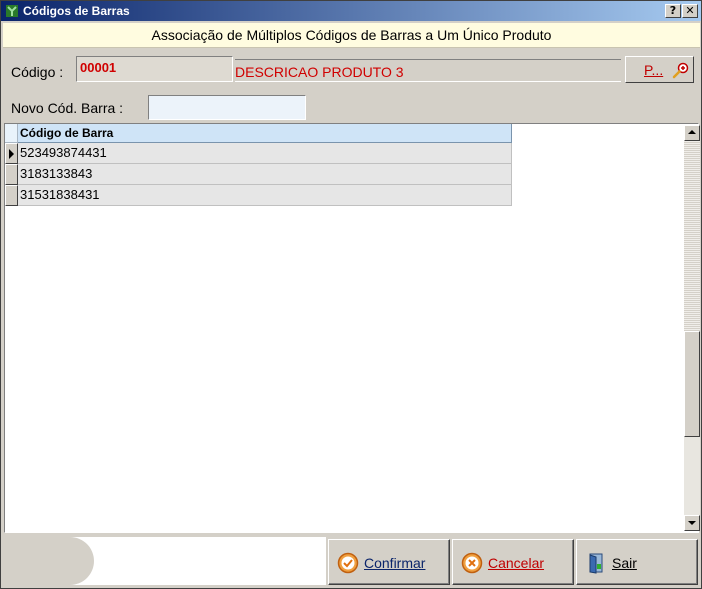  I want to click on sair-button: Sair, so click(637, 562).